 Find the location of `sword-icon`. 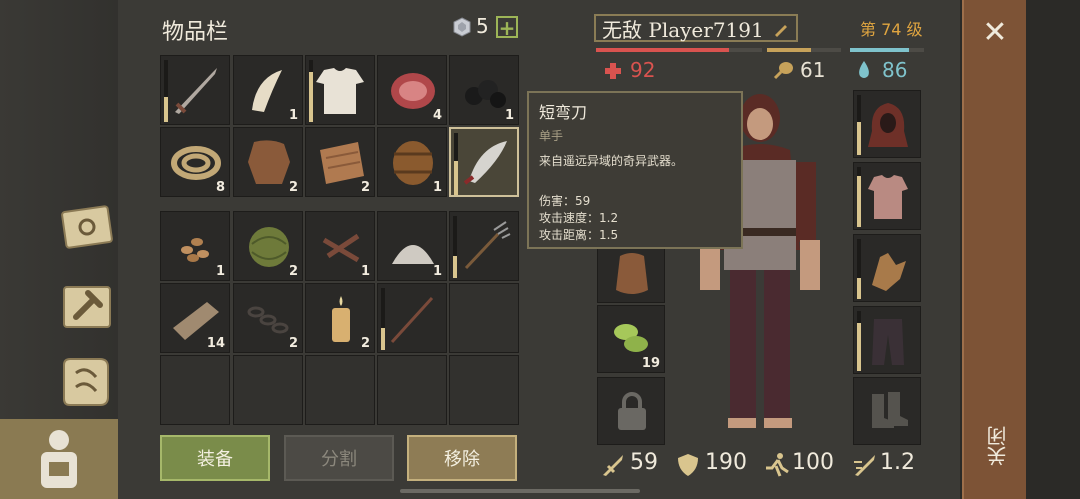

sword-icon is located at coordinates (196, 91).